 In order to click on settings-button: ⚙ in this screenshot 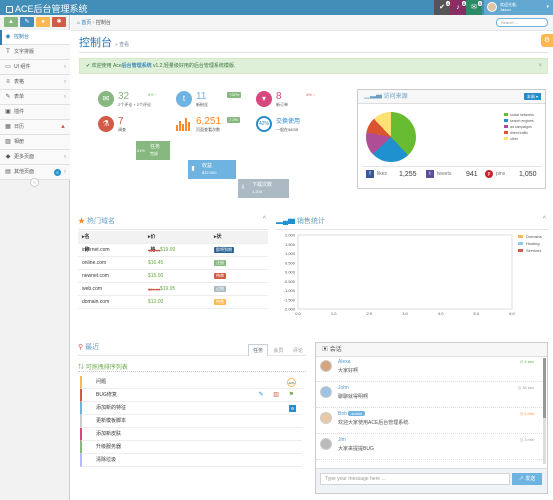, I will do `click(547, 40)`.